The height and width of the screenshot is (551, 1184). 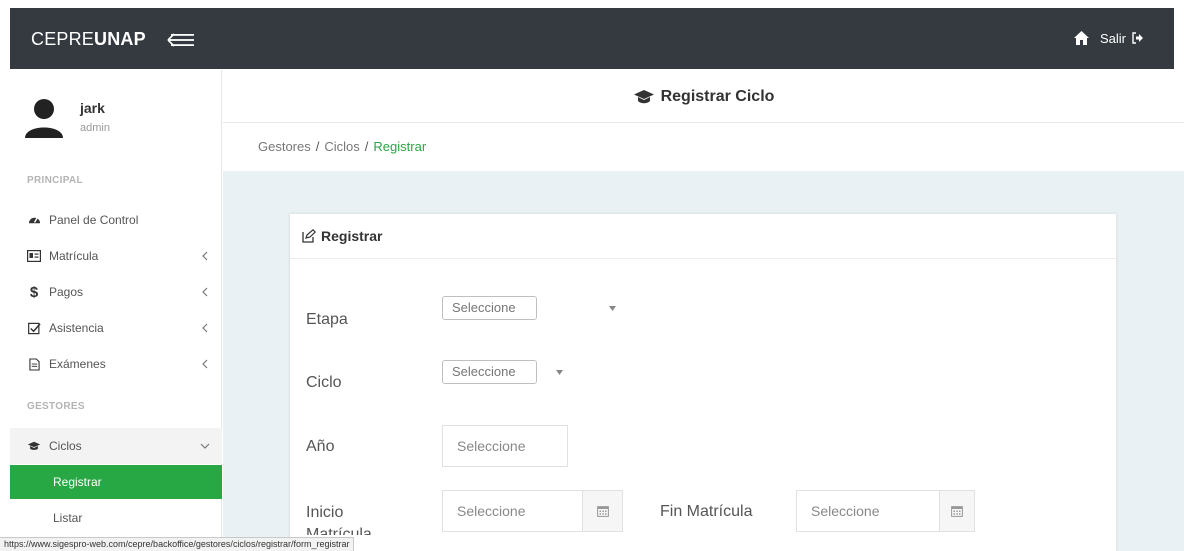 I want to click on avatar, so click(x=44, y=118).